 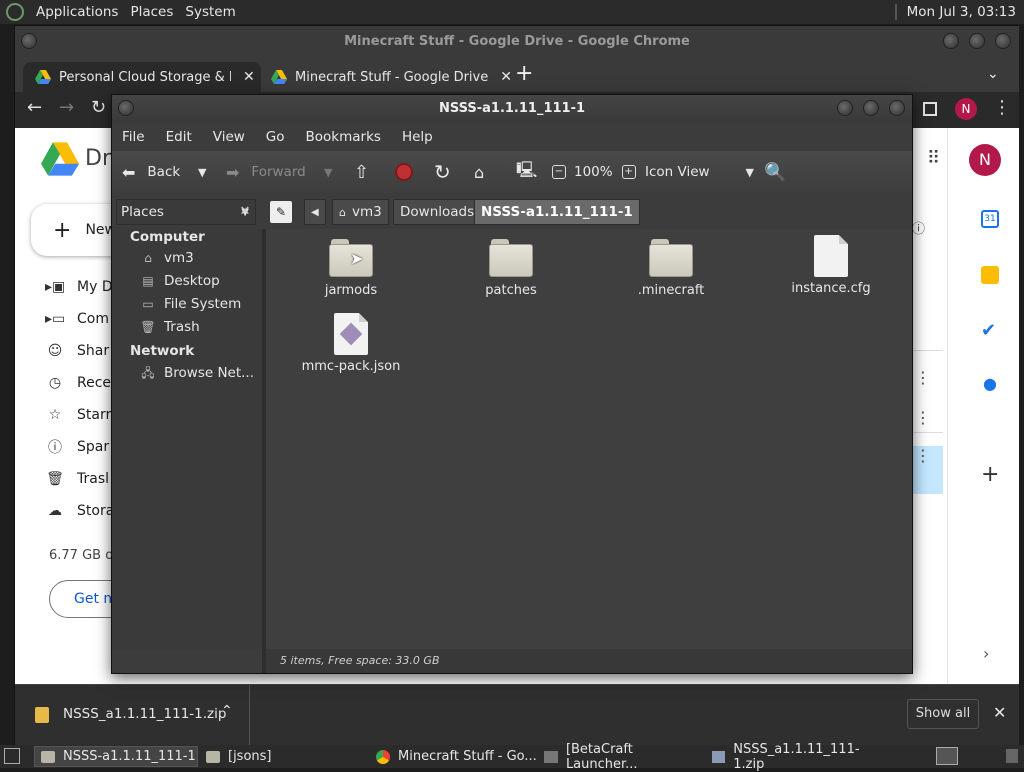 What do you see at coordinates (77, 12) in the screenshot?
I see `applications-menu: Applications` at bounding box center [77, 12].